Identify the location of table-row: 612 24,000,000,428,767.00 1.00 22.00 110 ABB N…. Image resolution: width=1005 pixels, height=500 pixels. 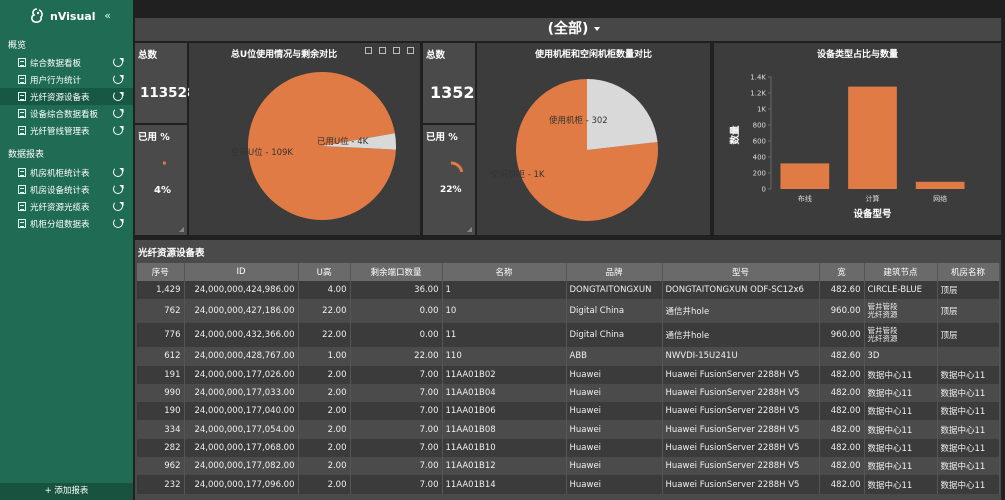
(568, 356).